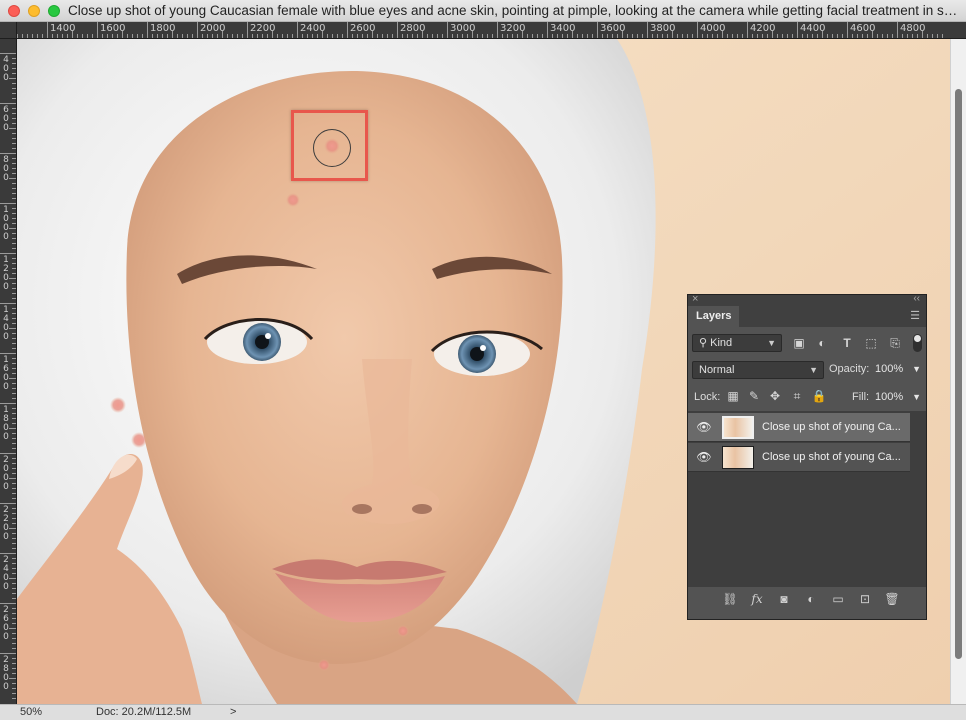 This screenshot has height=720, width=966. I want to click on window-minimize-button, so click(34, 11).